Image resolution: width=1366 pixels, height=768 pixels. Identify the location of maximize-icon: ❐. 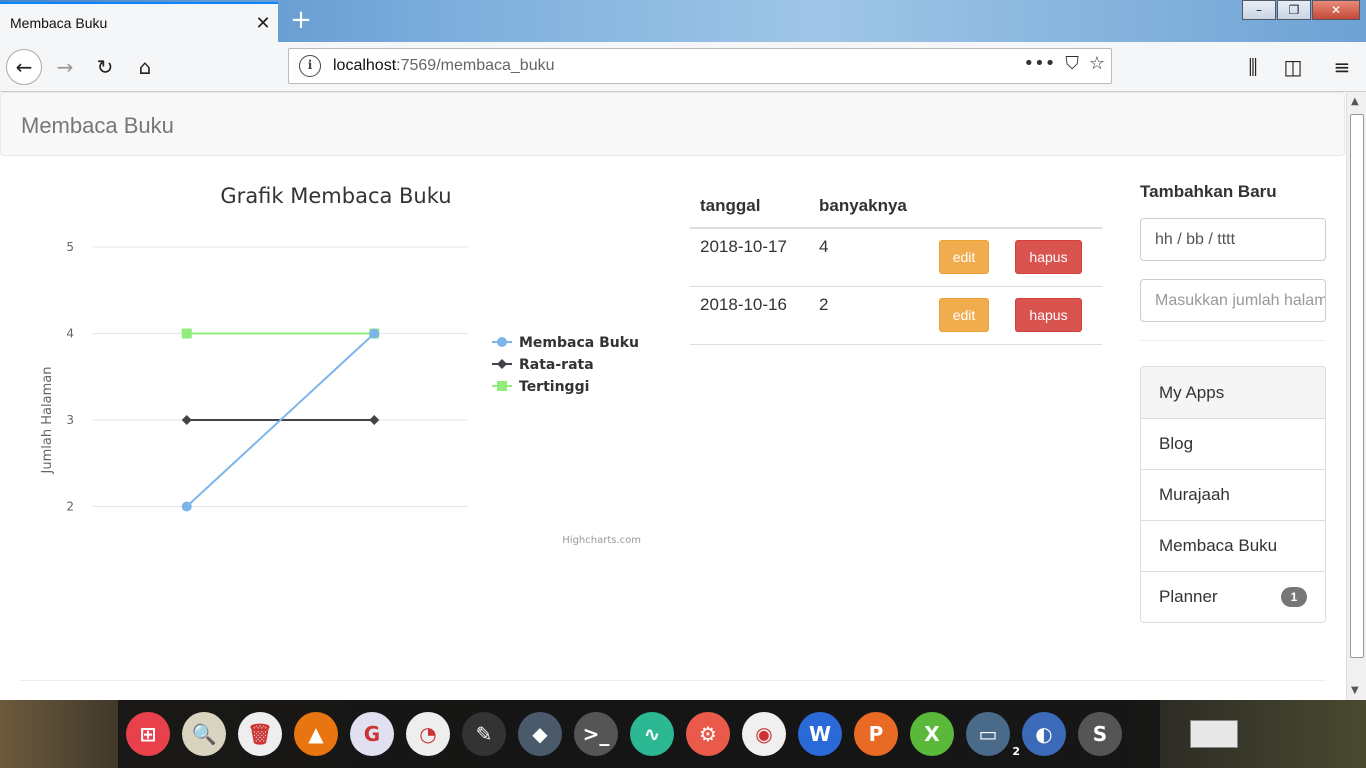
(1294, 10).